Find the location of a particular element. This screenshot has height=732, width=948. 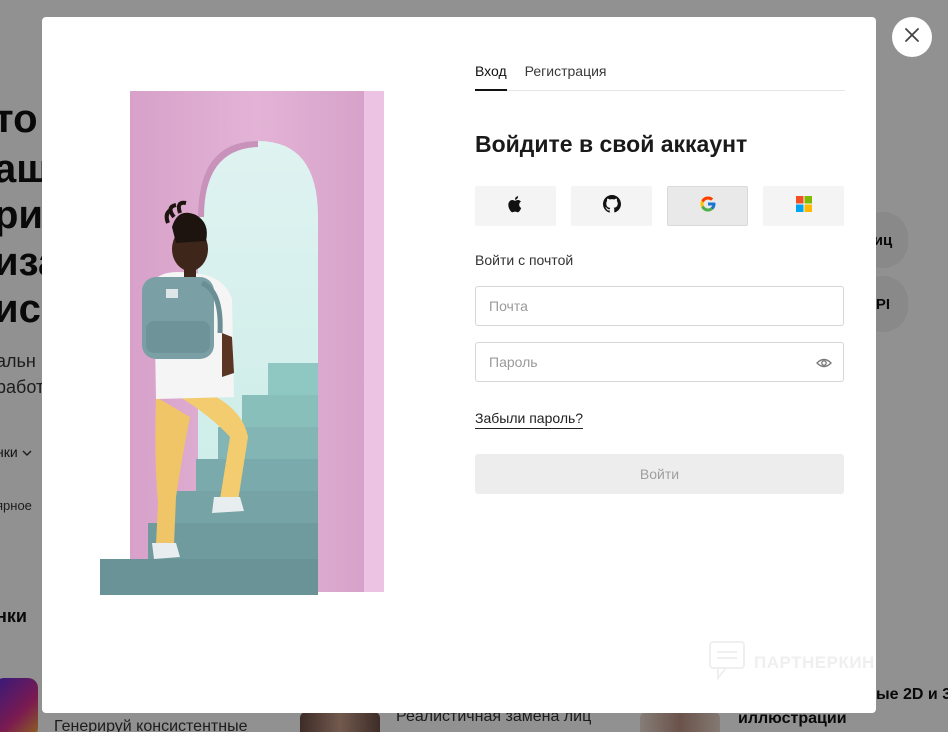

page-title: Войдите в свой аккаунт is located at coordinates (611, 144).